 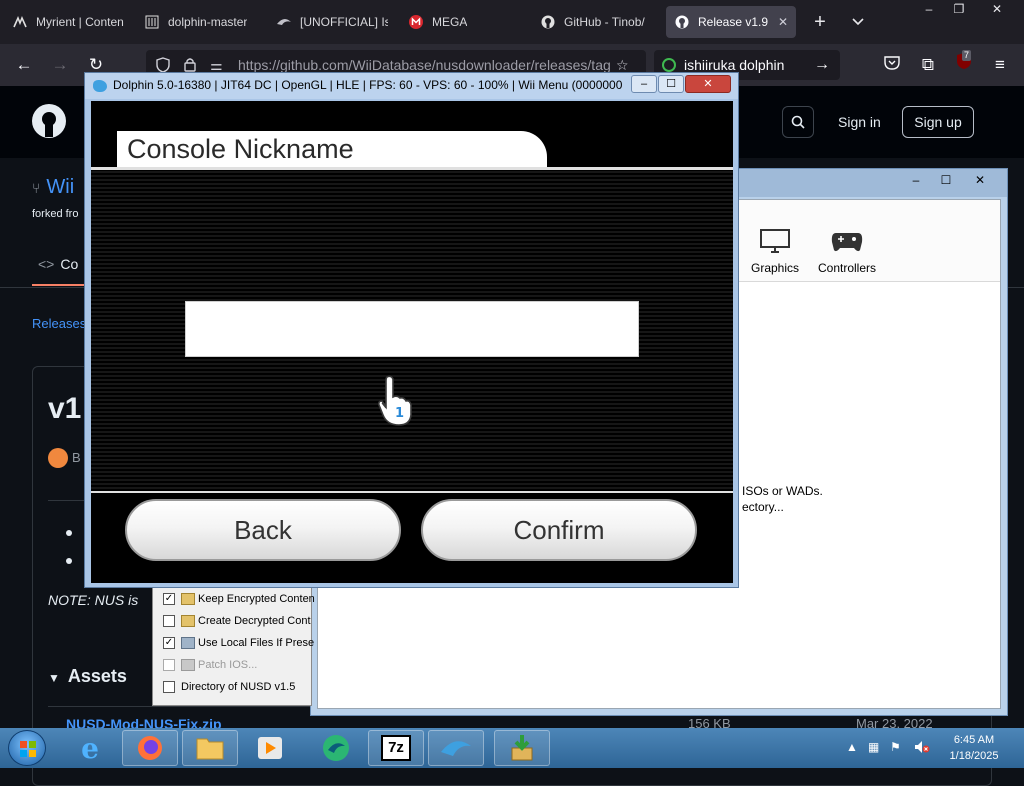 I want to click on graphics-button: Graphics, so click(x=775, y=251).